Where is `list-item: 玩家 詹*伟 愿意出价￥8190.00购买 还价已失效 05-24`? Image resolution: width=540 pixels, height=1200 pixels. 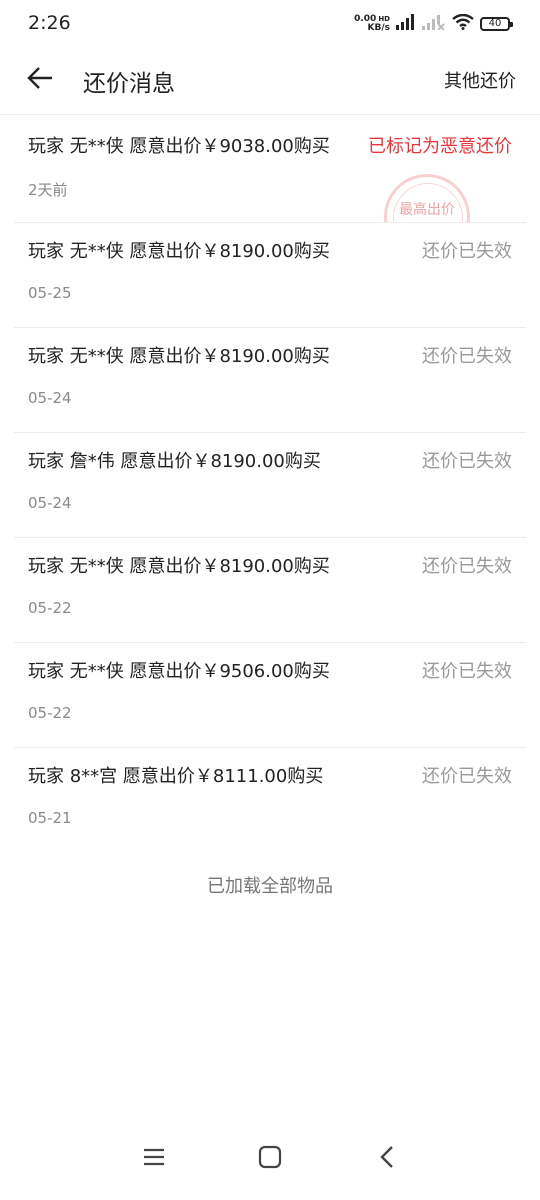 list-item: 玩家 詹*伟 愿意出价￥8190.00购买 还价已失效 05-24 is located at coordinates (270, 485).